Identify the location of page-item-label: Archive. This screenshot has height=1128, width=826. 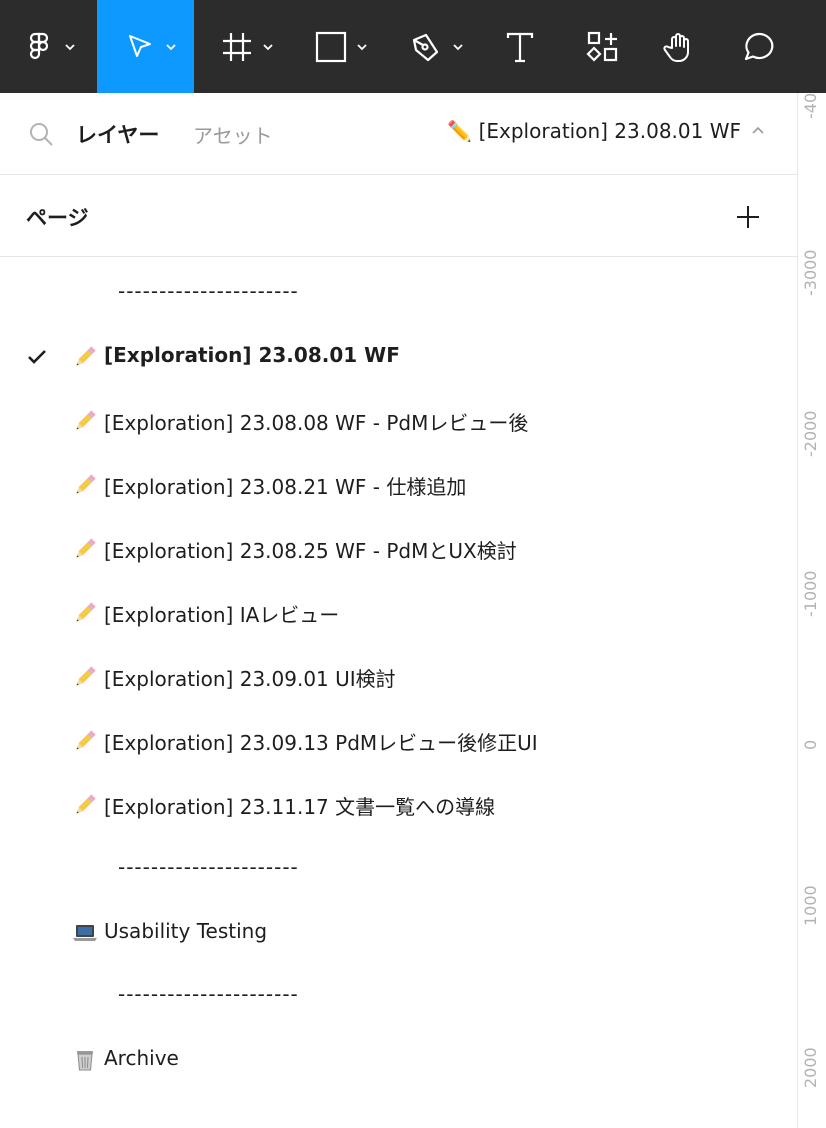
(141, 1058).